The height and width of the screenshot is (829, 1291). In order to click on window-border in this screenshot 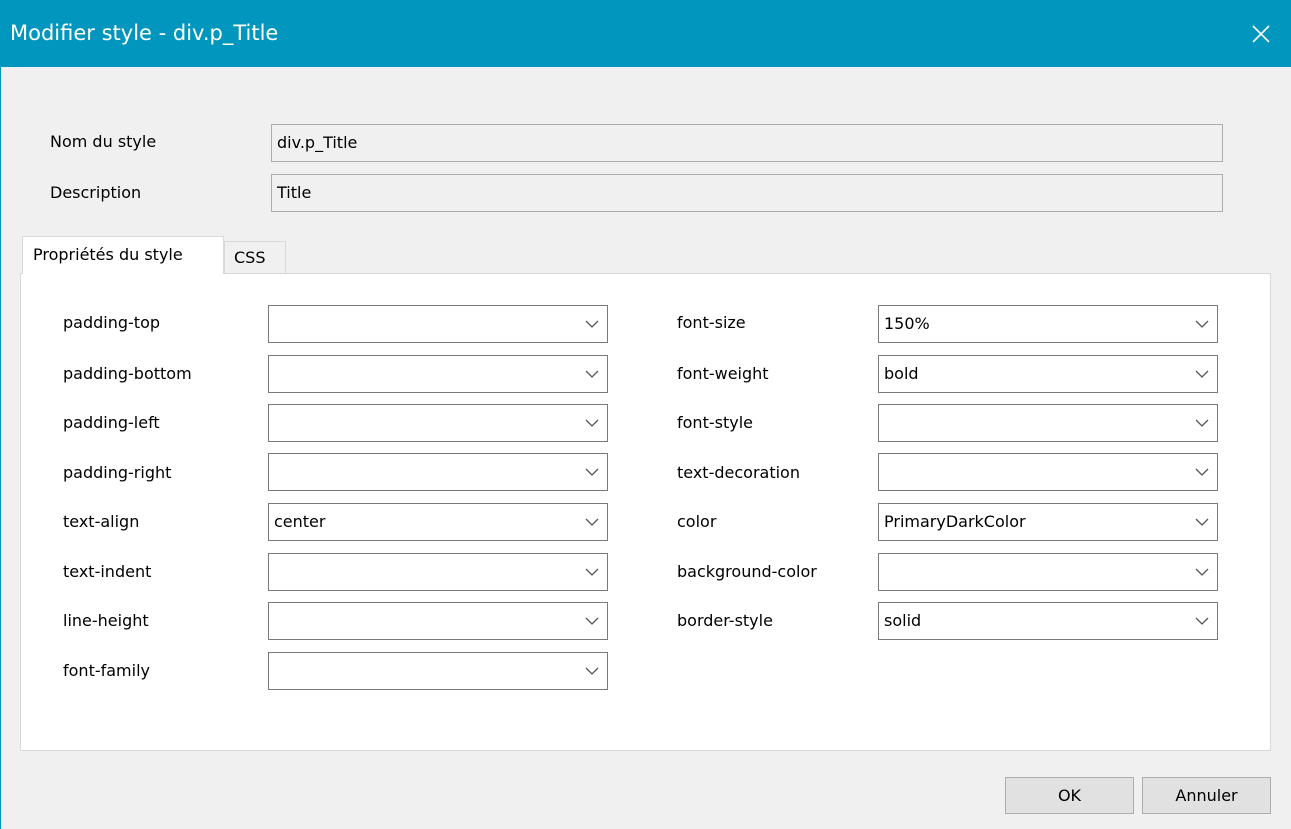, I will do `click(0, 448)`.